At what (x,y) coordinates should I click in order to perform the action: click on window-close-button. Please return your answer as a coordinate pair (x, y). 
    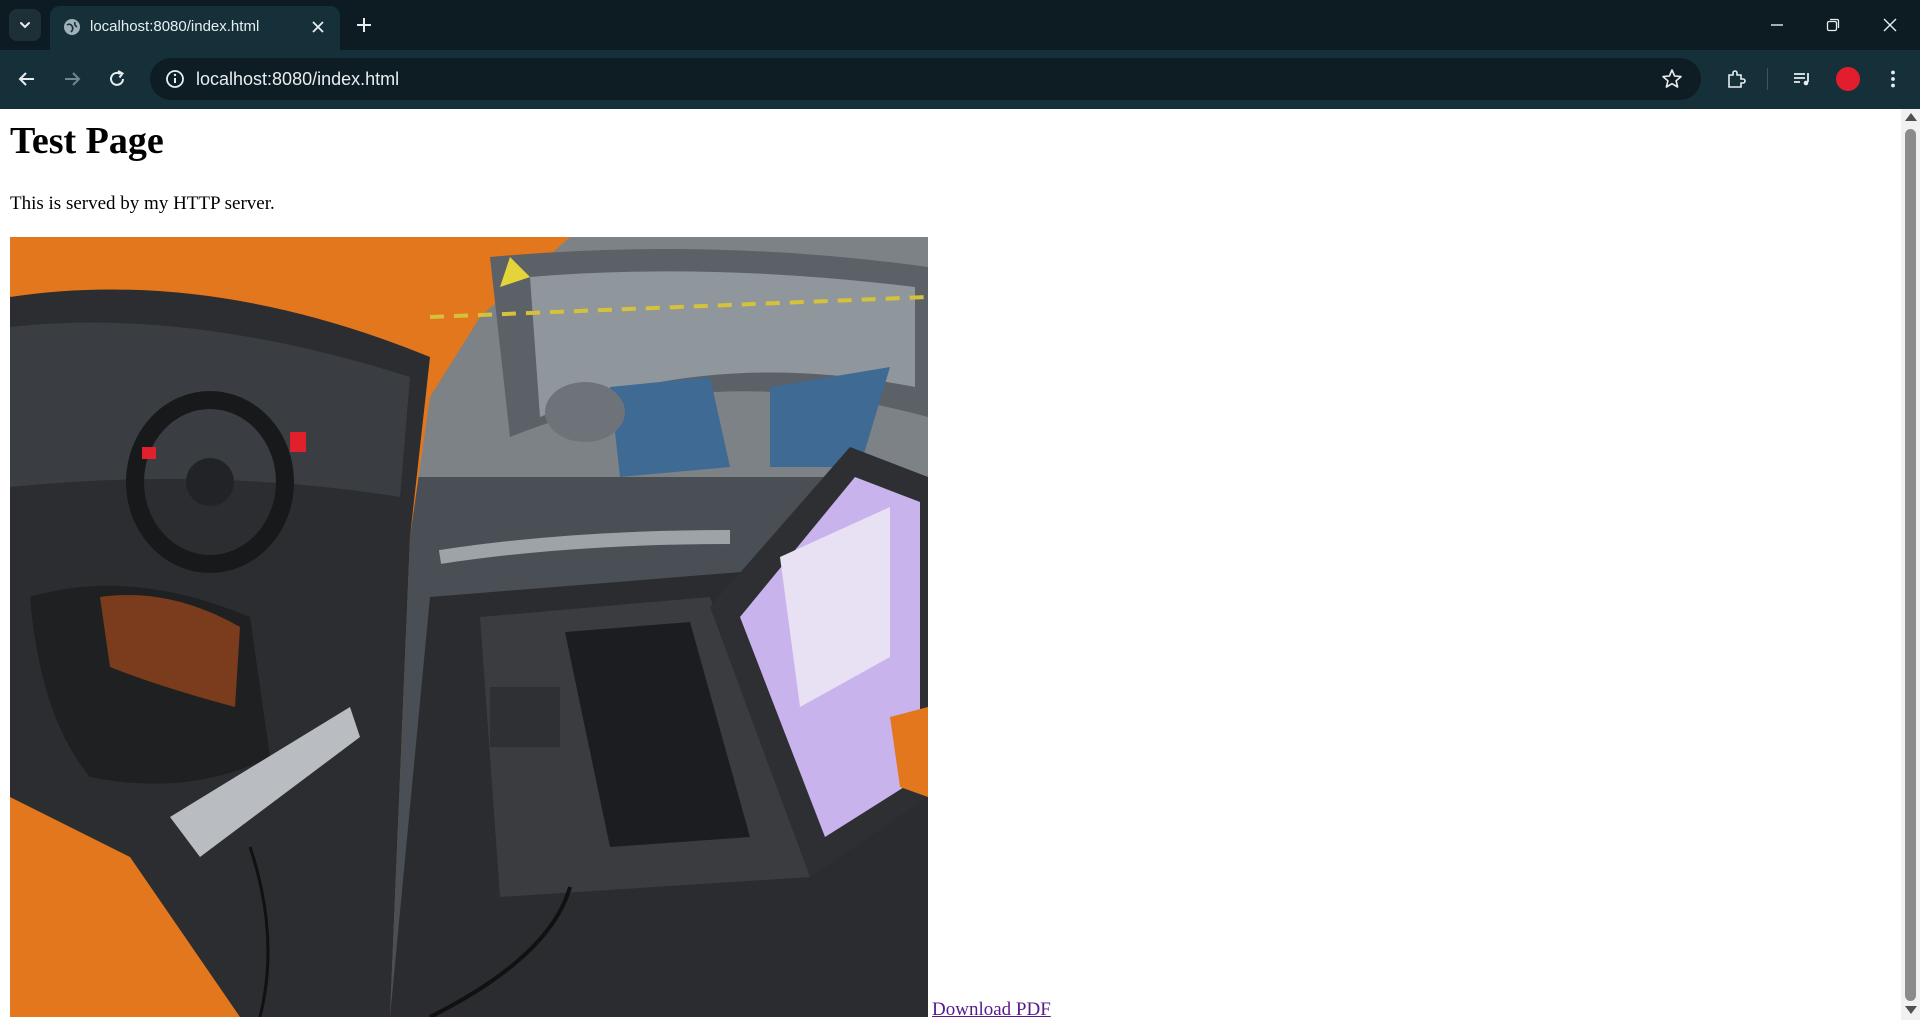
    Looking at the image, I should click on (1890, 25).